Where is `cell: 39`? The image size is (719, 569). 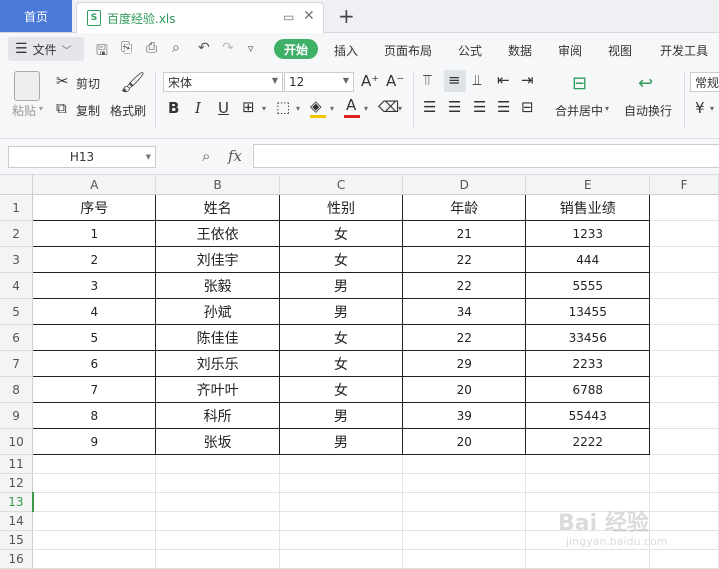
cell: 39 is located at coordinates (464, 415).